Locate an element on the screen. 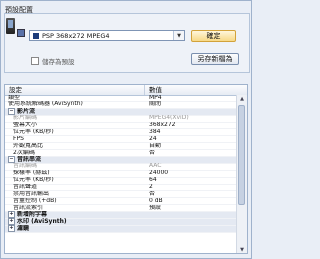  preset-dropdown: PSP 368x272 MPEG4 ▼ is located at coordinates (107, 35).